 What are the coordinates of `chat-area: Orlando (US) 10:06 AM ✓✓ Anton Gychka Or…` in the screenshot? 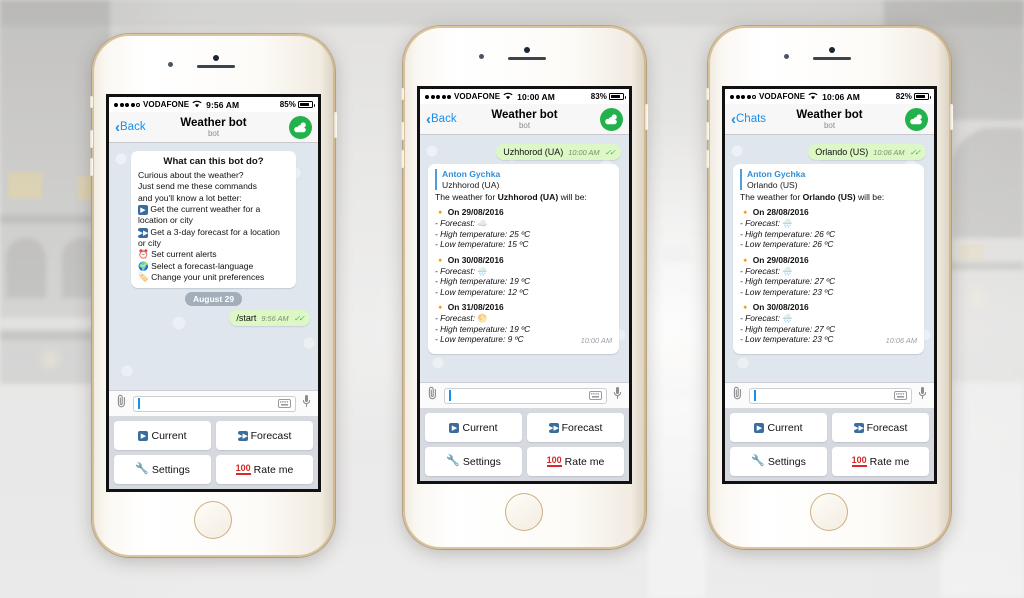 It's located at (829, 258).